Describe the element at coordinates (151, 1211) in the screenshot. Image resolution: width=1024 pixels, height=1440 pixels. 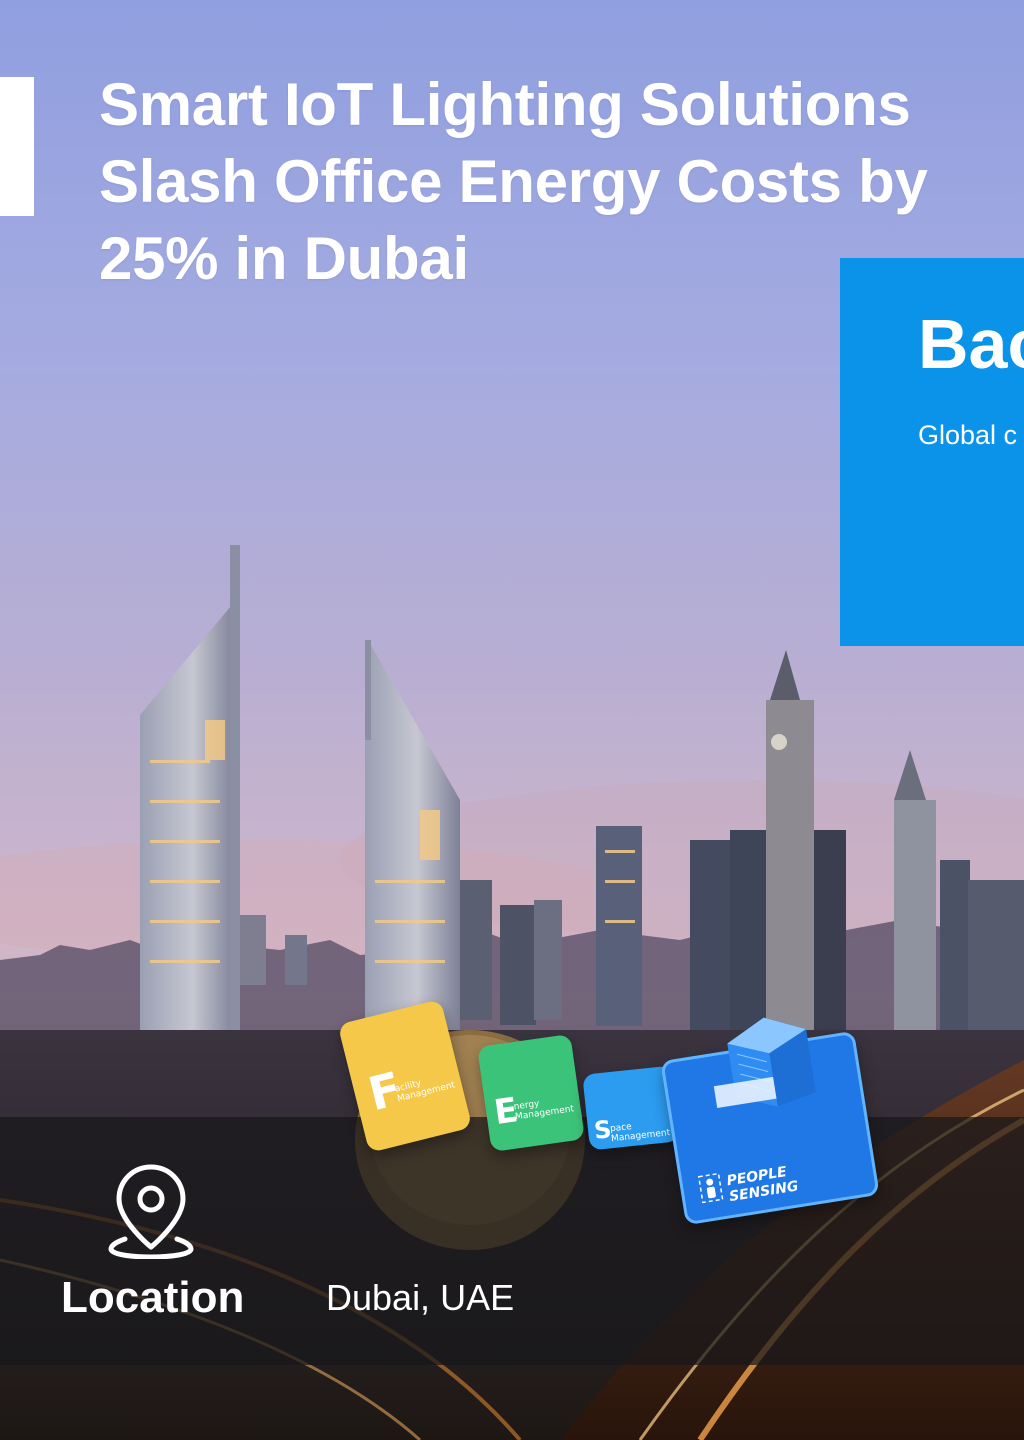
I see `map-pin-icon` at that location.